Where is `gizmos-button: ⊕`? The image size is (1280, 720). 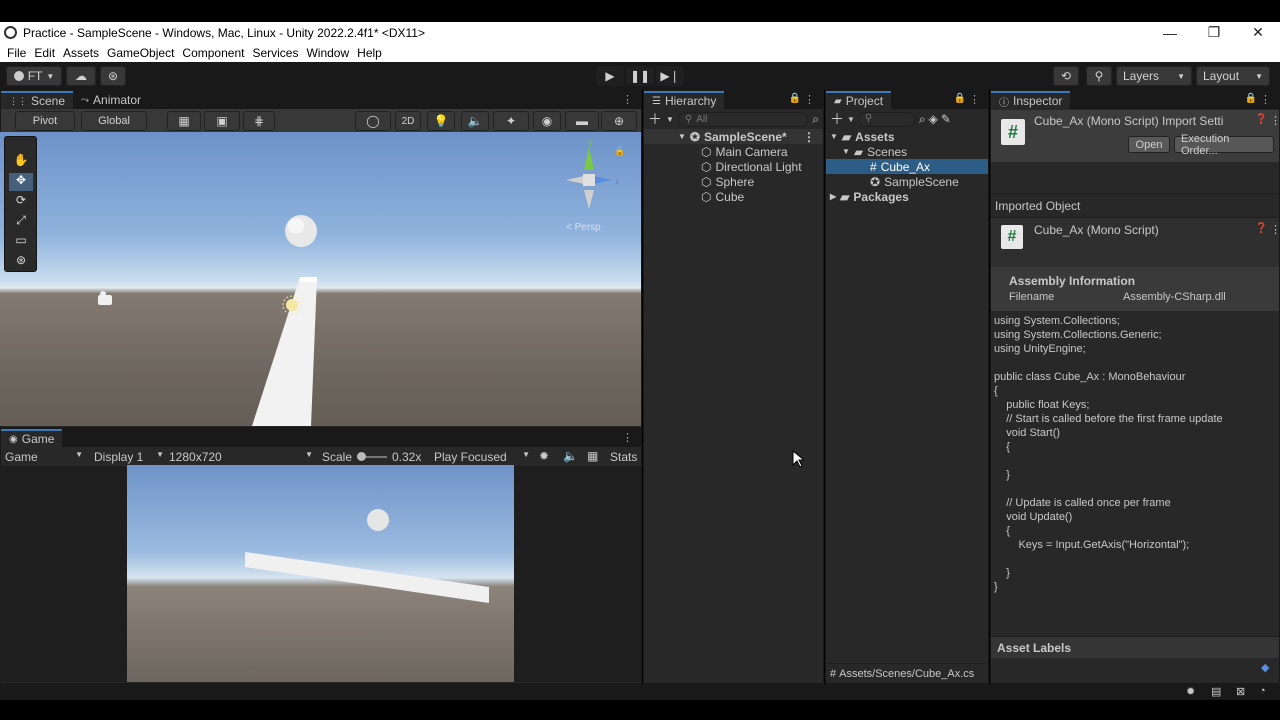
gizmos-button: ⊕ is located at coordinates (619, 121).